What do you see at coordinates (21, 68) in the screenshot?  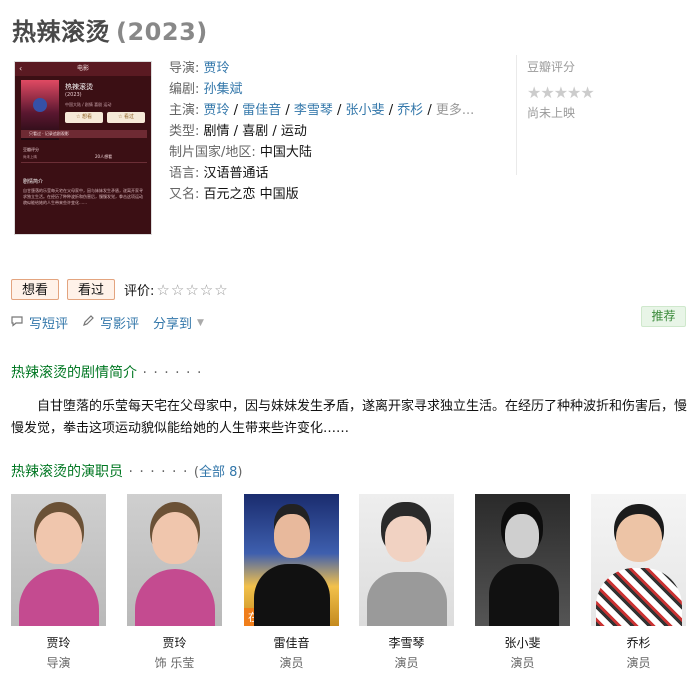 I see `back-icon: ‹` at bounding box center [21, 68].